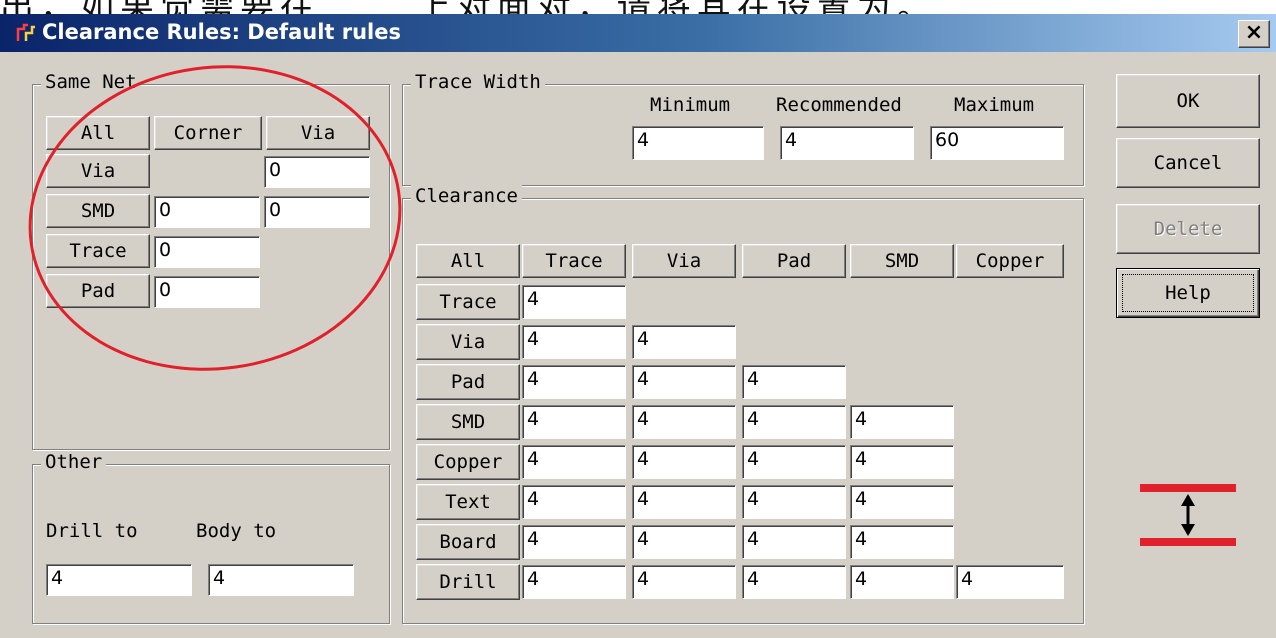  I want to click on clearance-field-pad-trace: 4, so click(574, 382).